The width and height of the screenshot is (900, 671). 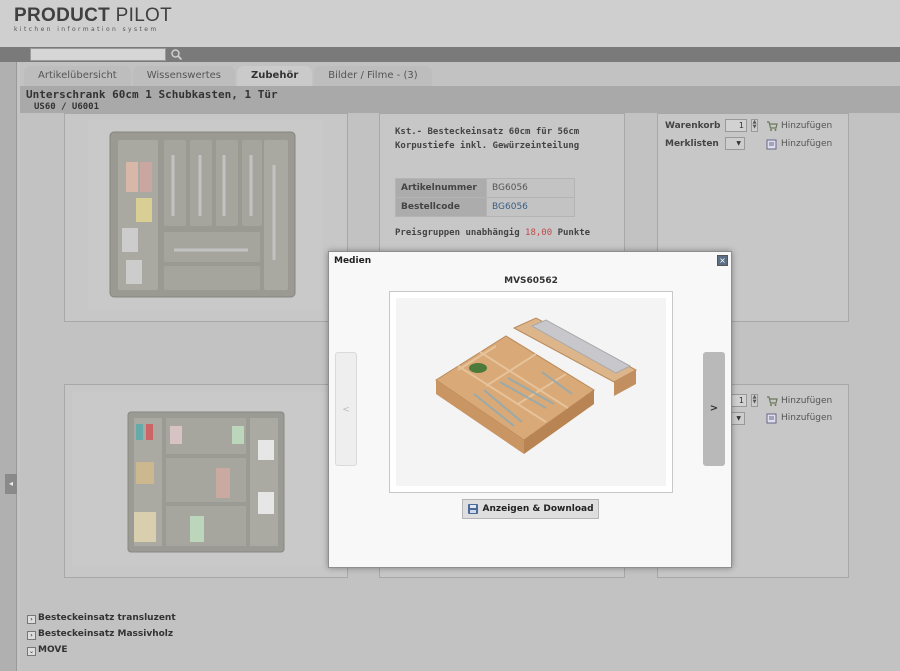 I want to click on table-key: Bestellcode, so click(x=441, y=207).